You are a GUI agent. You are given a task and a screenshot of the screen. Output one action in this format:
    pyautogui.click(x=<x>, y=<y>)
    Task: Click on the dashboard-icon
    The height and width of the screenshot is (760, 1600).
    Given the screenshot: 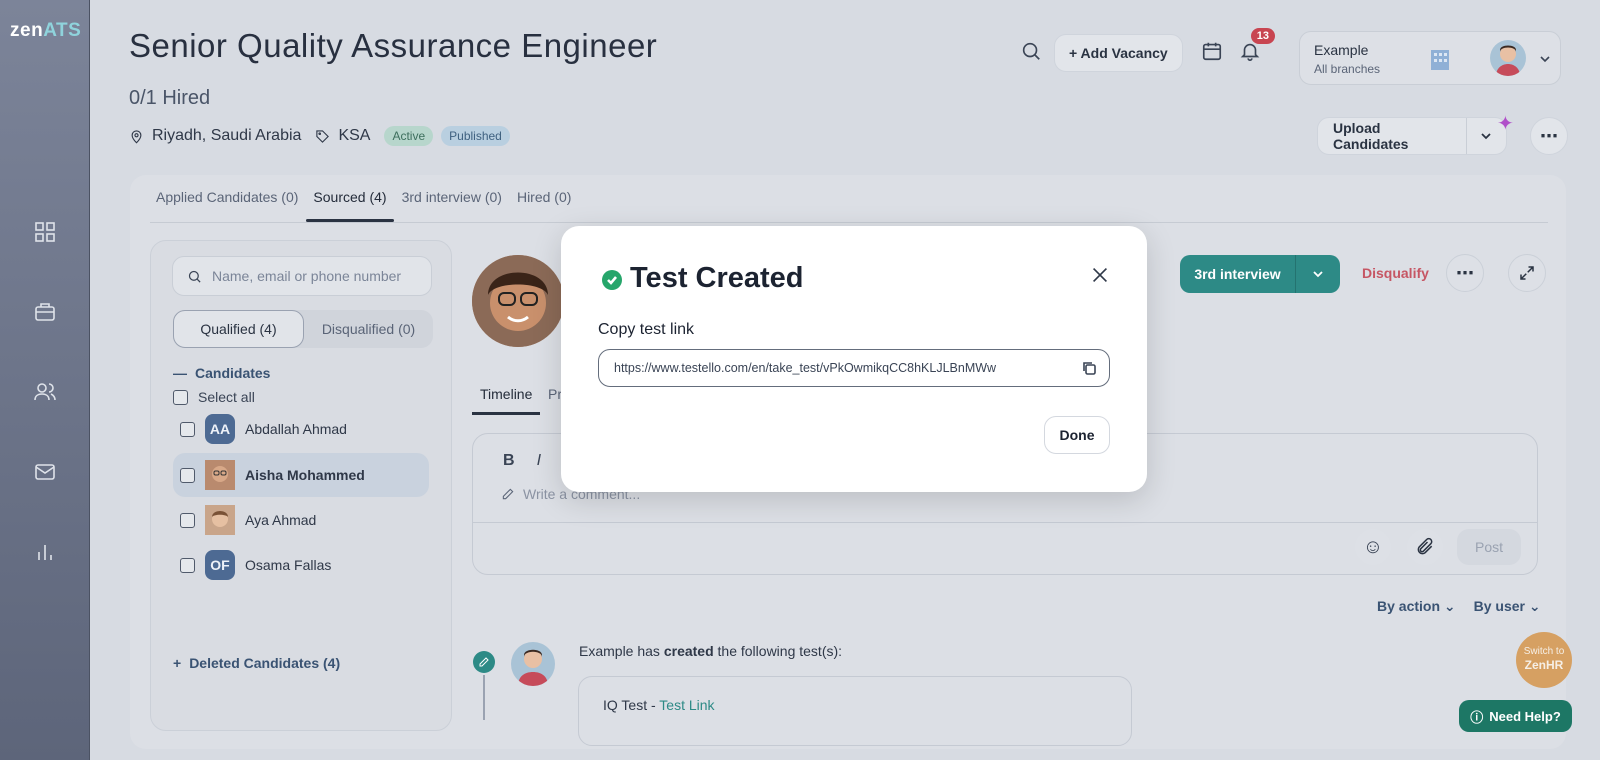 What is the action you would take?
    pyautogui.click(x=45, y=232)
    